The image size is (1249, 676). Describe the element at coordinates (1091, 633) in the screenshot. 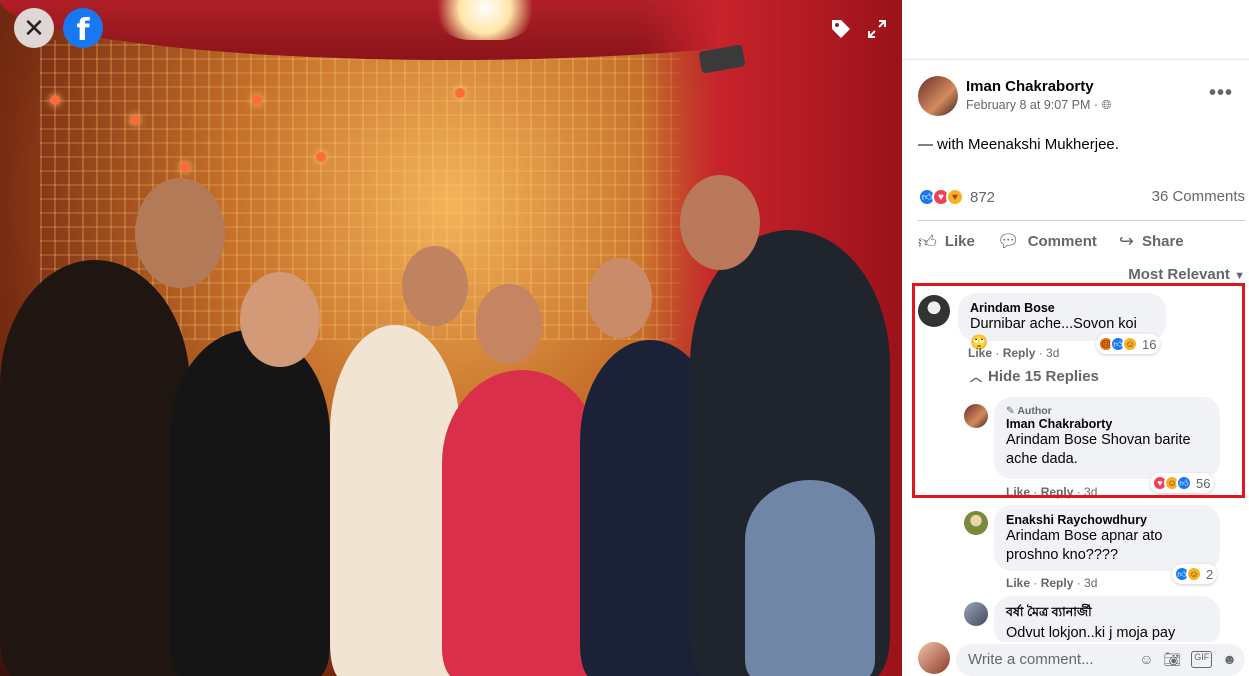

I see `reply-text: Odvut lokjon..ki j moja pay` at that location.